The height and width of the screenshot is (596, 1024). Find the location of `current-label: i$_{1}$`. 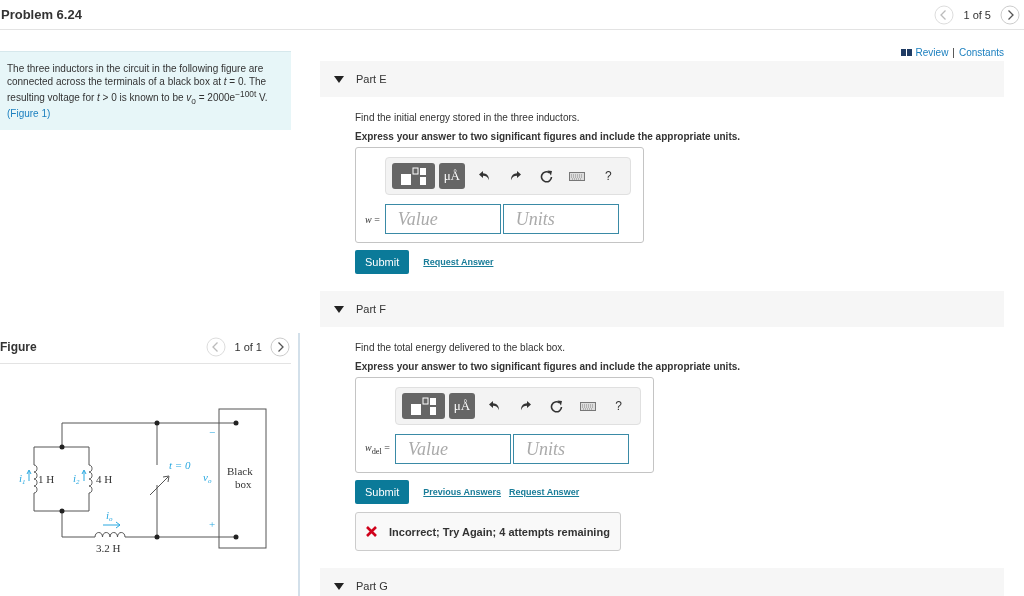

current-label: i$_{1}$ is located at coordinates (22, 479).